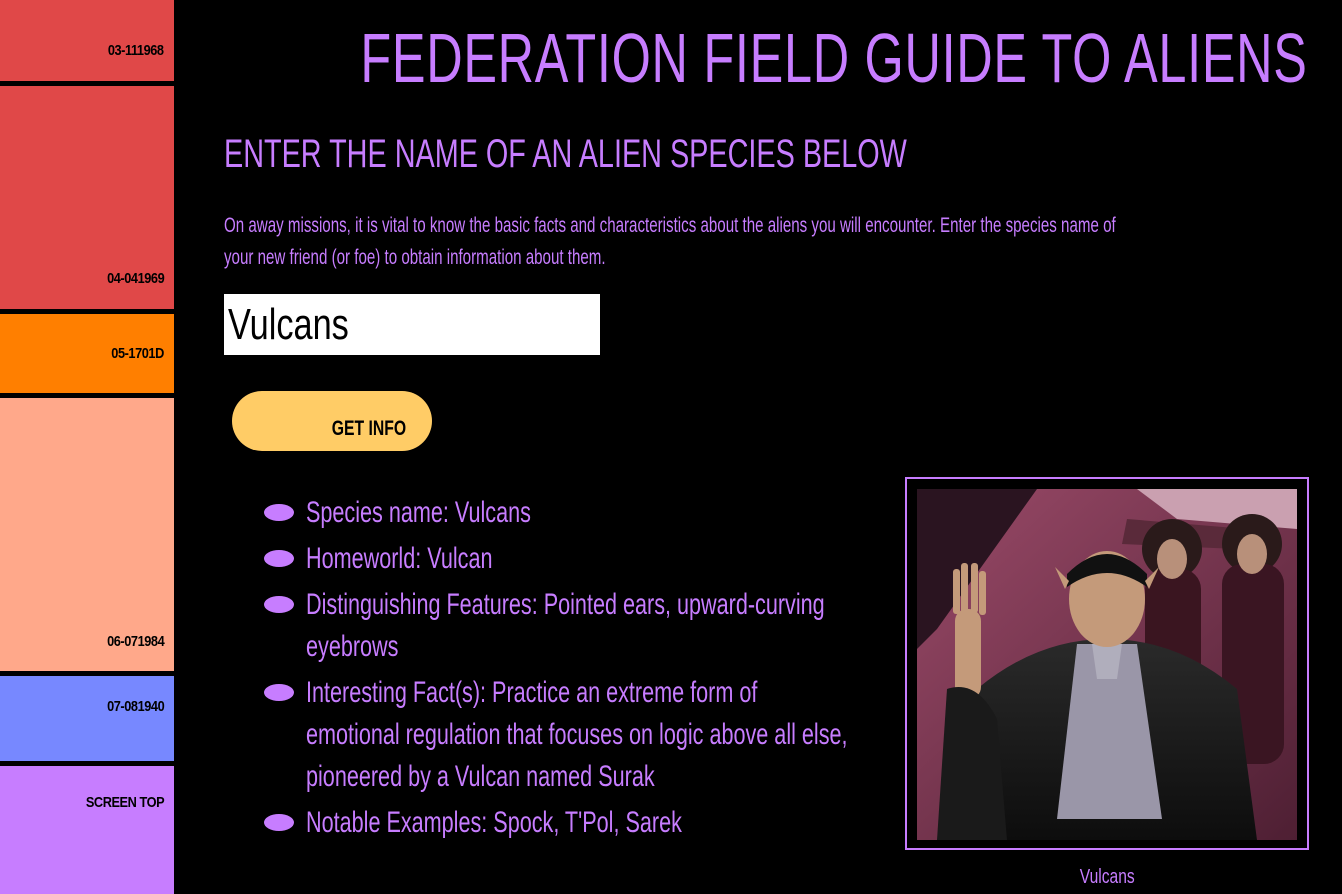 This screenshot has height=894, width=1342. I want to click on sidebar-block-label: 04-041969, so click(135, 278).